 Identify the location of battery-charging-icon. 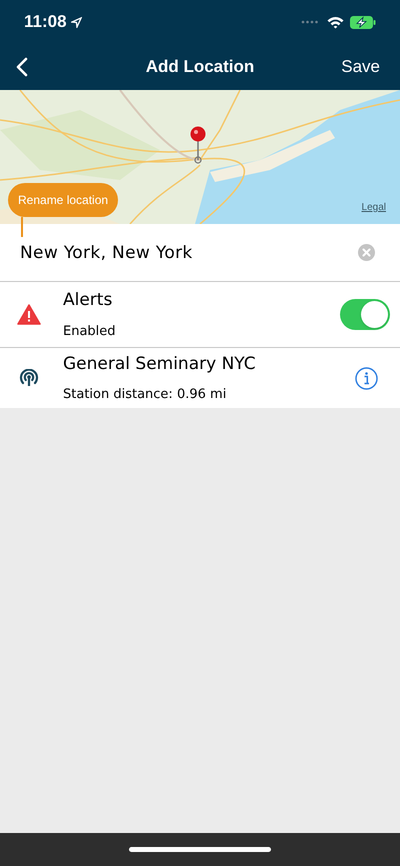
(363, 22).